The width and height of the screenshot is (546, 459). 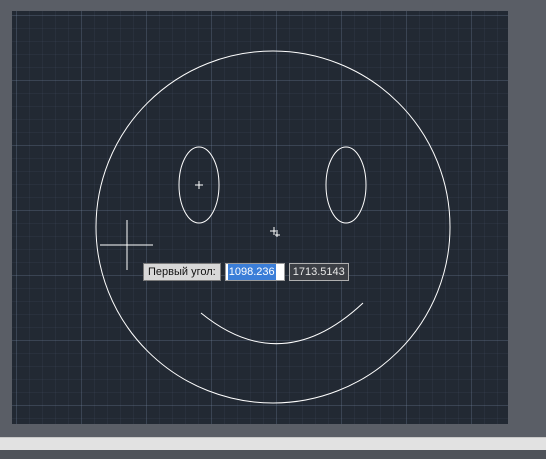 I want to click on prompt-label: Первый угол:, so click(x=182, y=272).